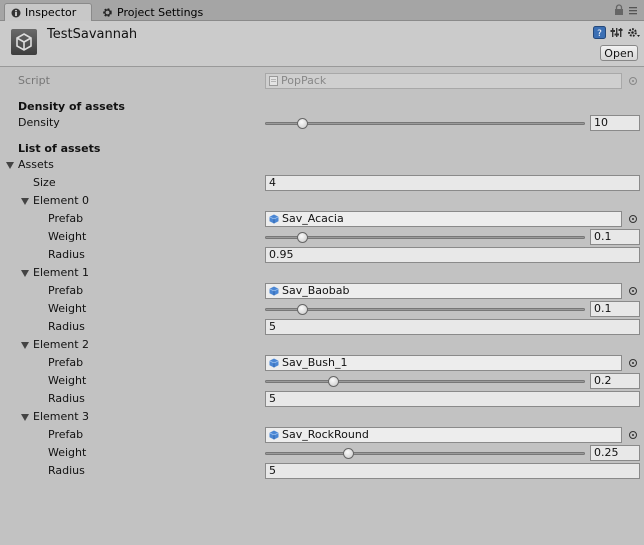  Describe the element at coordinates (615, 381) in the screenshot. I see `weight-value-field: 0.2` at that location.